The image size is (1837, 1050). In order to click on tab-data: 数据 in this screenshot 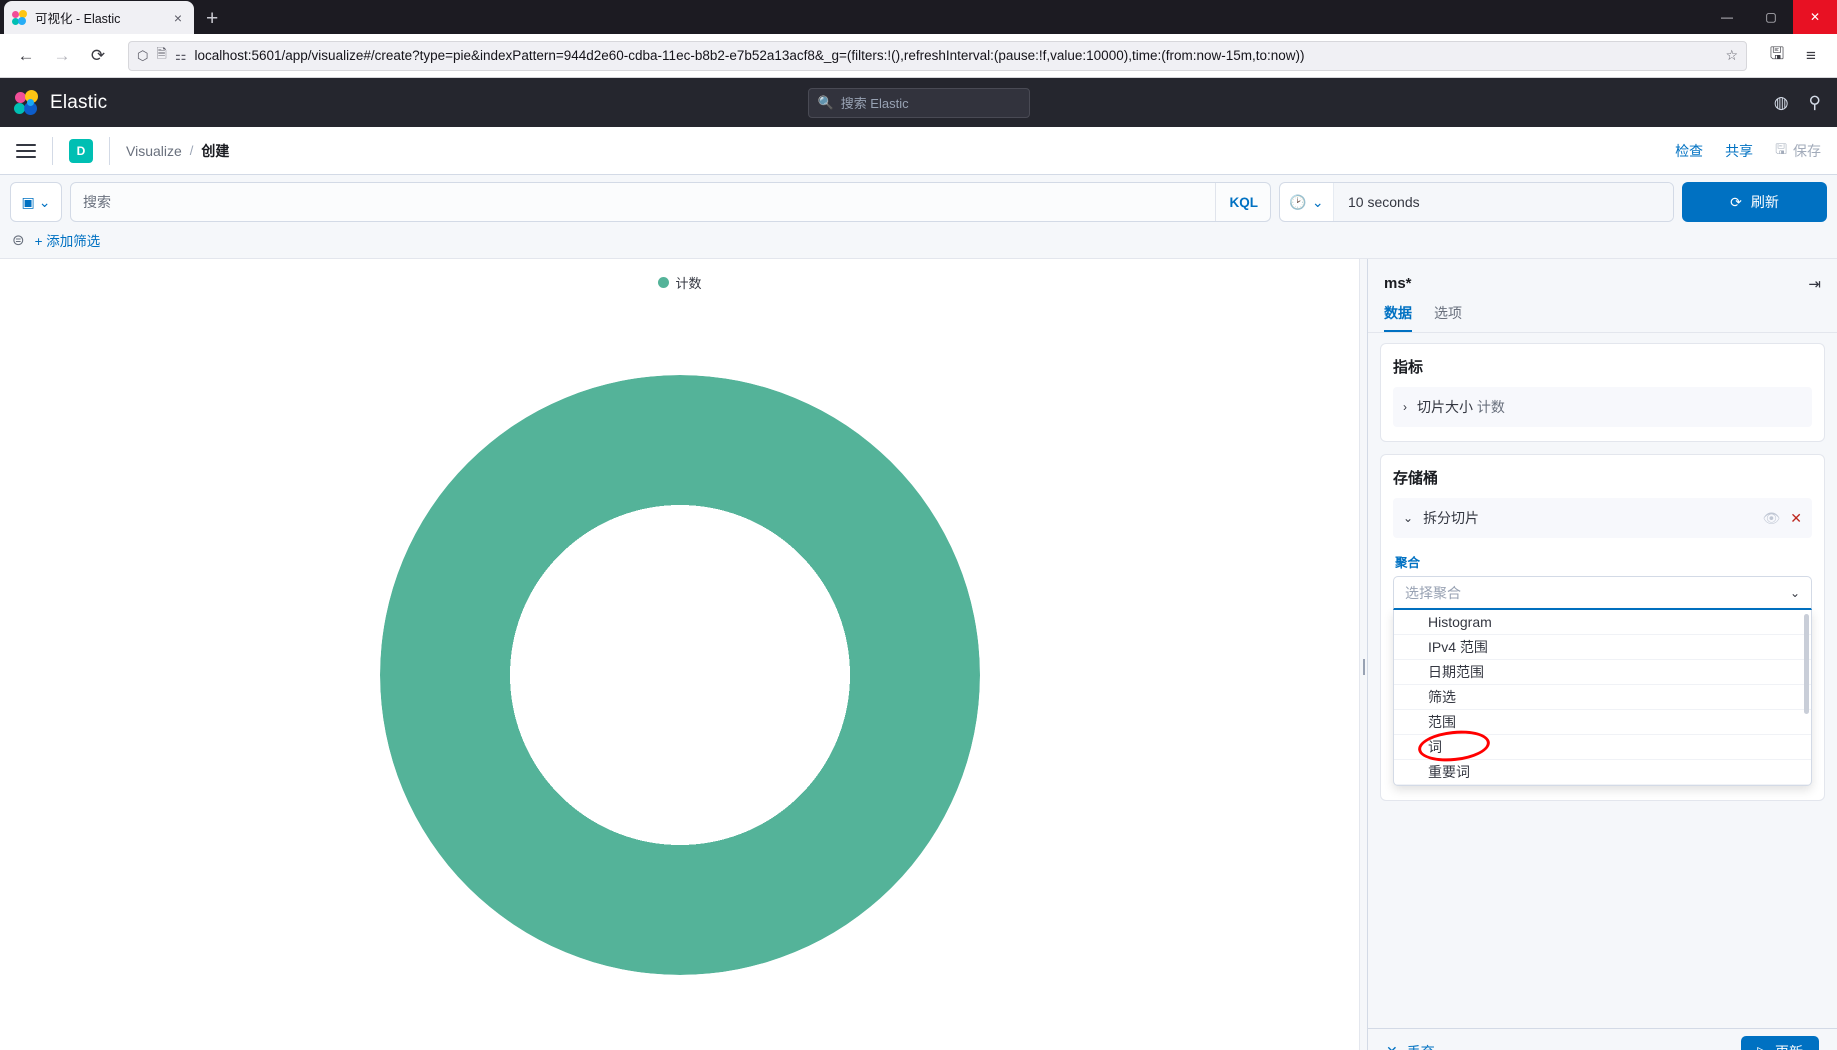, I will do `click(1398, 317)`.